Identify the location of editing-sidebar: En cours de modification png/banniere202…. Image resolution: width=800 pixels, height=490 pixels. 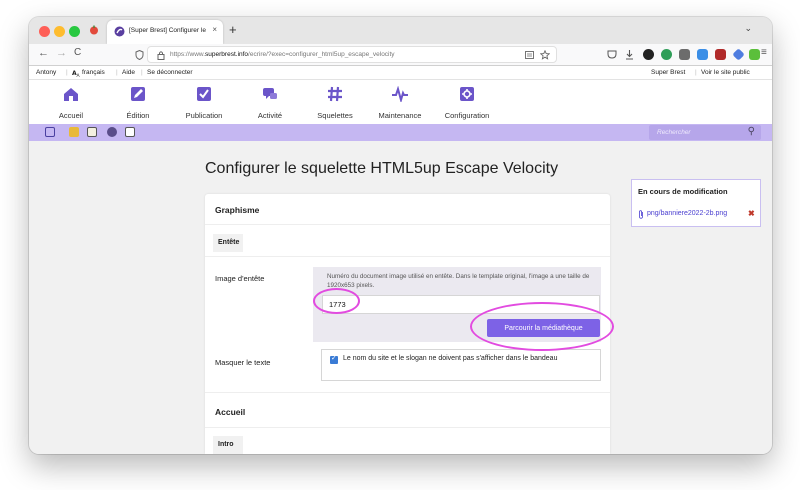
(696, 203).